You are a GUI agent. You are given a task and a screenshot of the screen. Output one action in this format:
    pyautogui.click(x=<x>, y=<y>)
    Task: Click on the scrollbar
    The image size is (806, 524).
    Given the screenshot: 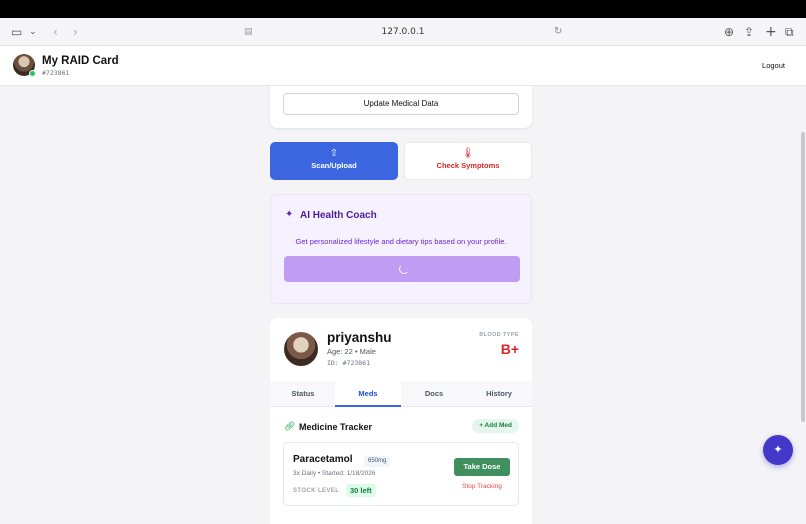 What is the action you would take?
    pyautogui.click(x=803, y=277)
    